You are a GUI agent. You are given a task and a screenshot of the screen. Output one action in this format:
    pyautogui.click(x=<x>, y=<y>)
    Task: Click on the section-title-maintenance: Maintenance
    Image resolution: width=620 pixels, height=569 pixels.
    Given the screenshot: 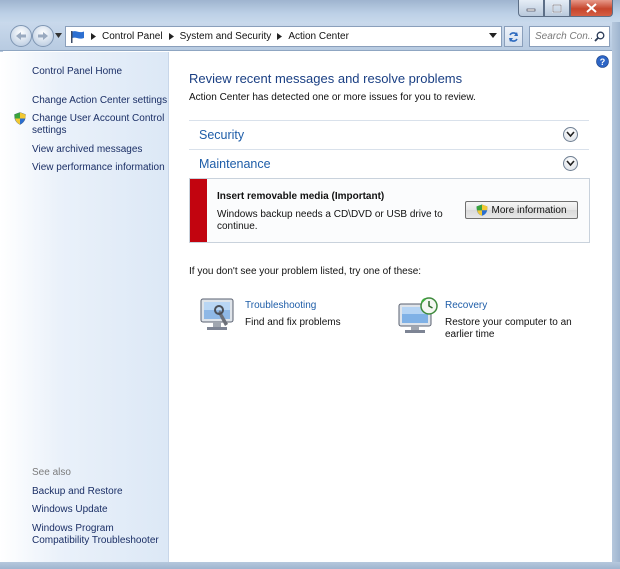 What is the action you would take?
    pyautogui.click(x=235, y=164)
    